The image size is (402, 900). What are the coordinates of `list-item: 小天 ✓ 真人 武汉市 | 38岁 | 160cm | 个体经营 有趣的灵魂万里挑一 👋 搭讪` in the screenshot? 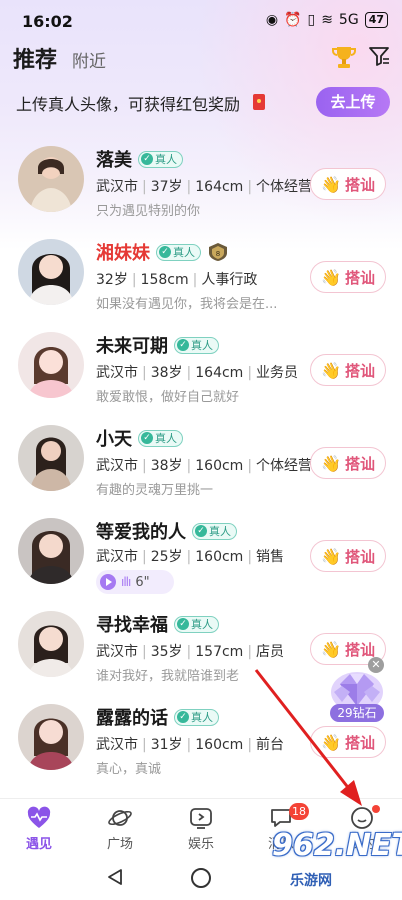 It's located at (201, 457).